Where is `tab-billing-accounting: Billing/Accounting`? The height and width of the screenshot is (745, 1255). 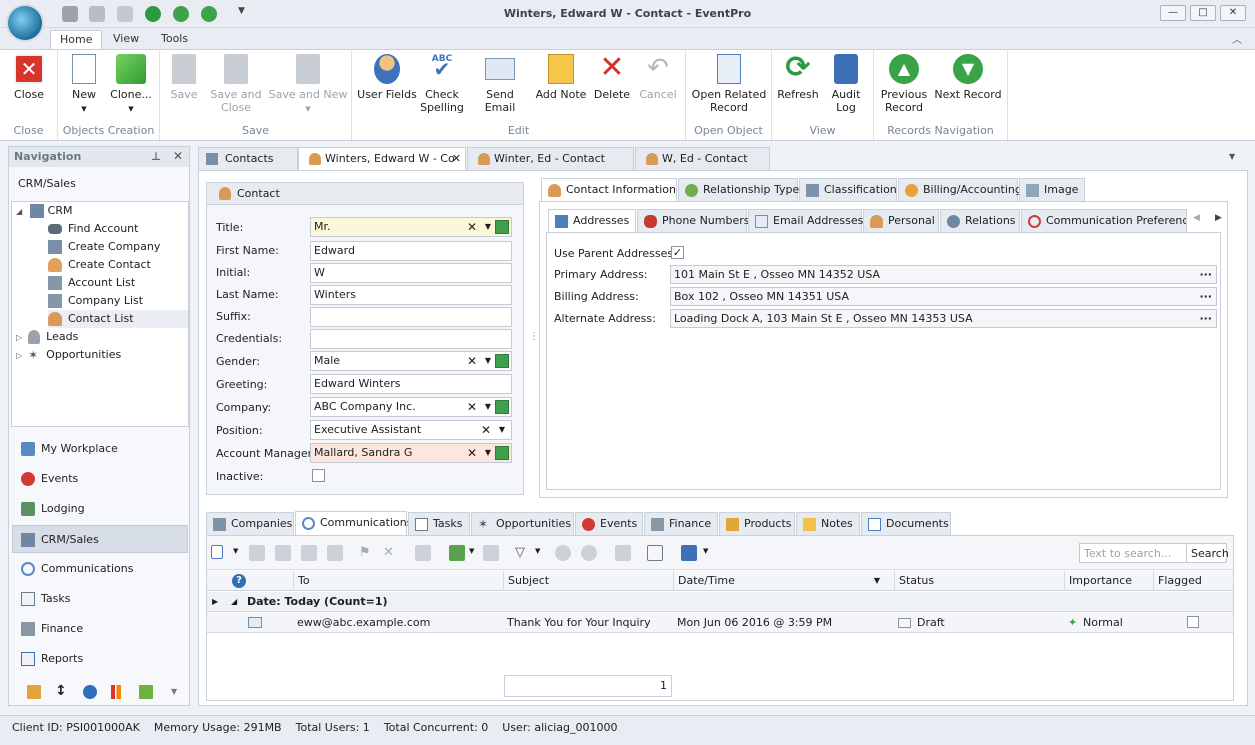 tab-billing-accounting: Billing/Accounting is located at coordinates (960, 190).